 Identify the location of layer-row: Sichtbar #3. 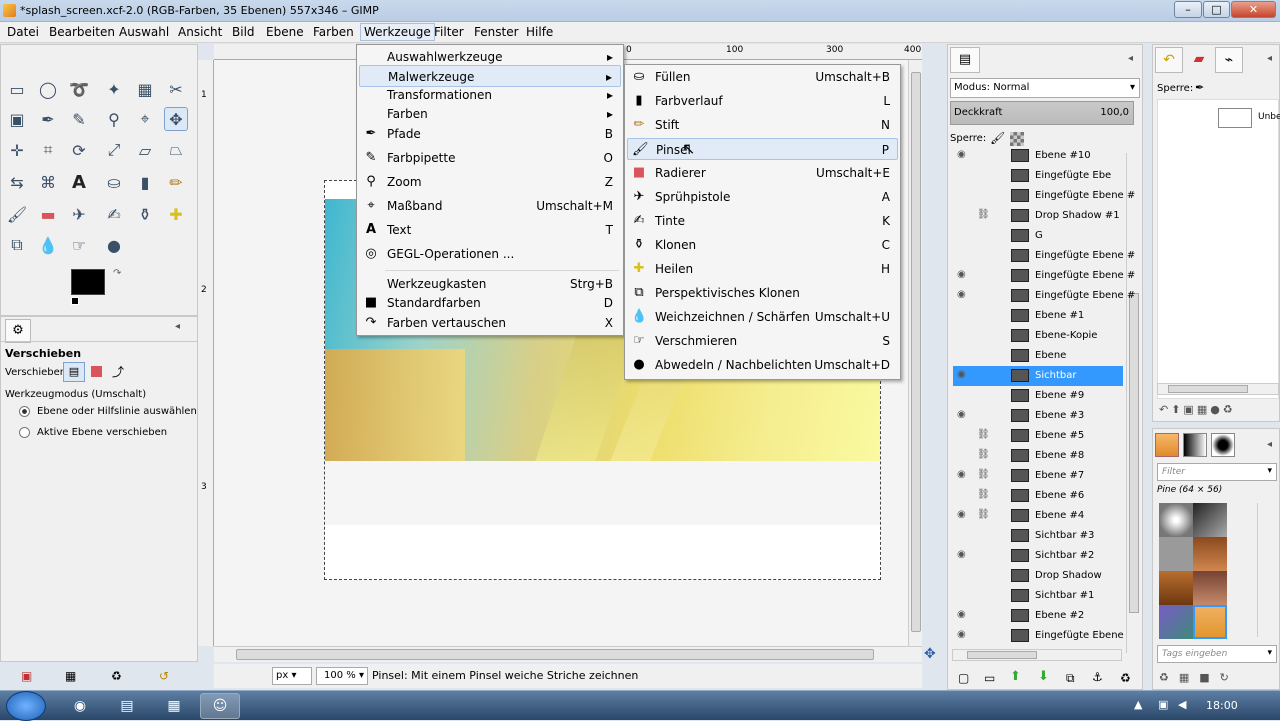
(1038, 536).